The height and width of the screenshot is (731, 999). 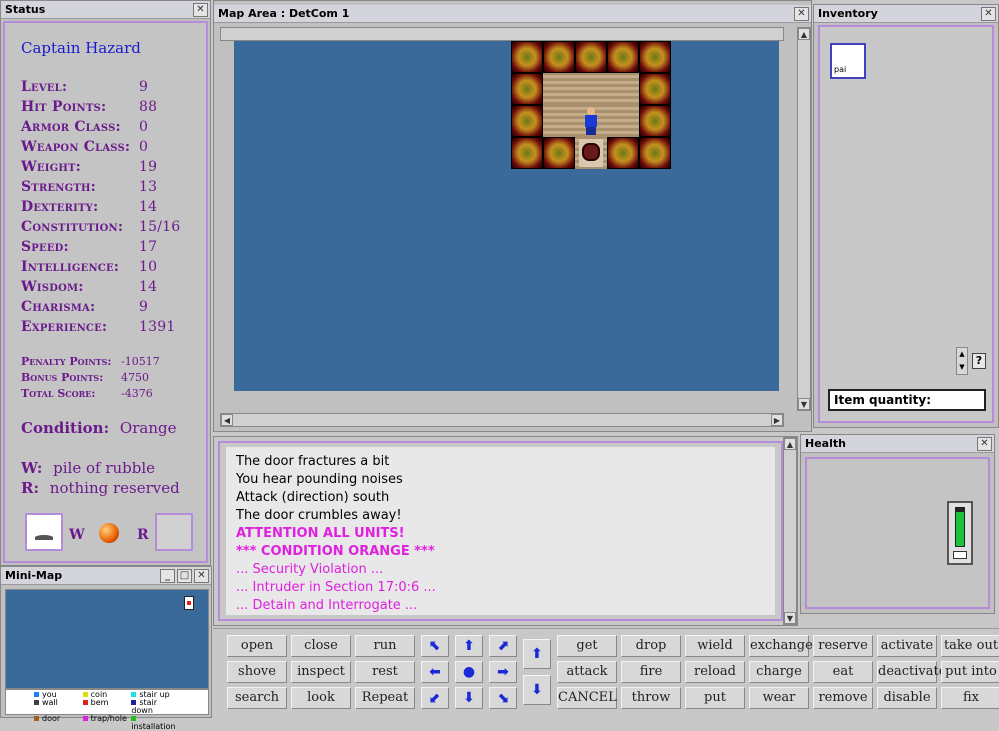 What do you see at coordinates (781, 646) in the screenshot?
I see `command-button-exchange: exchange` at bounding box center [781, 646].